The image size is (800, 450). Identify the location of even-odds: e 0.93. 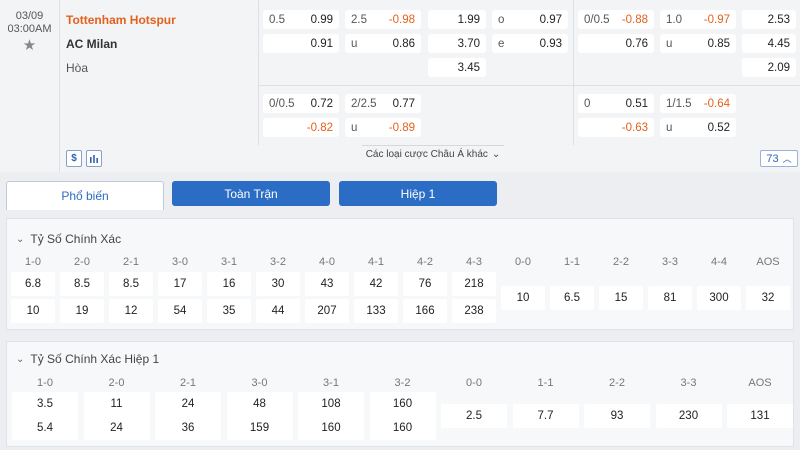
(530, 43).